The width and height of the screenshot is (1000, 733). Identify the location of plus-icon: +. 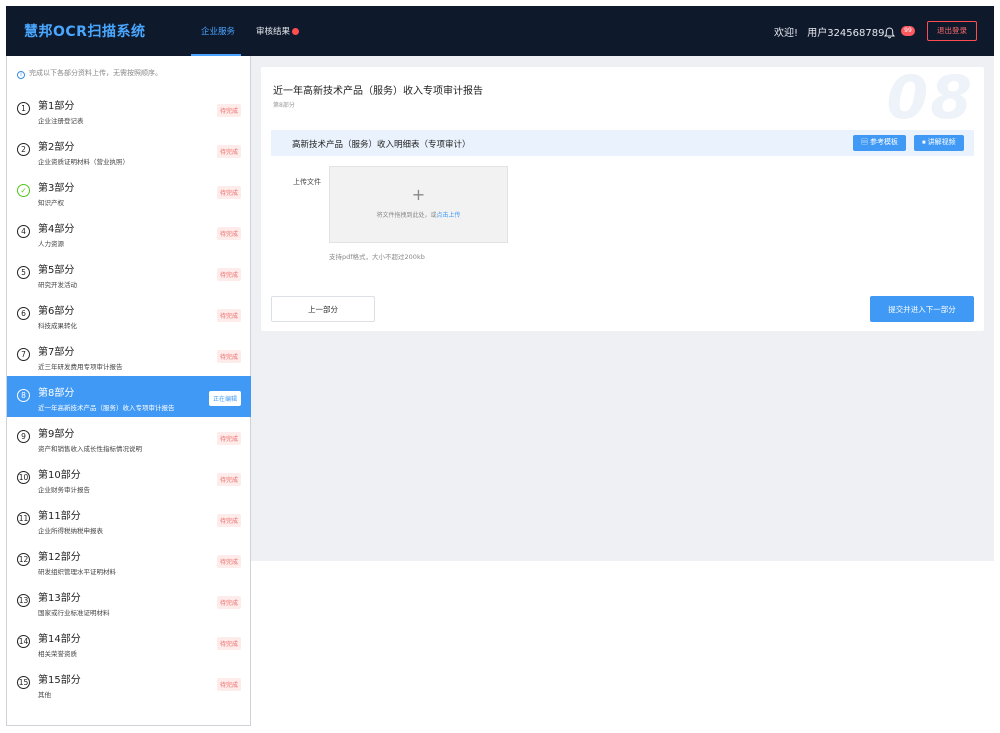
(418, 194).